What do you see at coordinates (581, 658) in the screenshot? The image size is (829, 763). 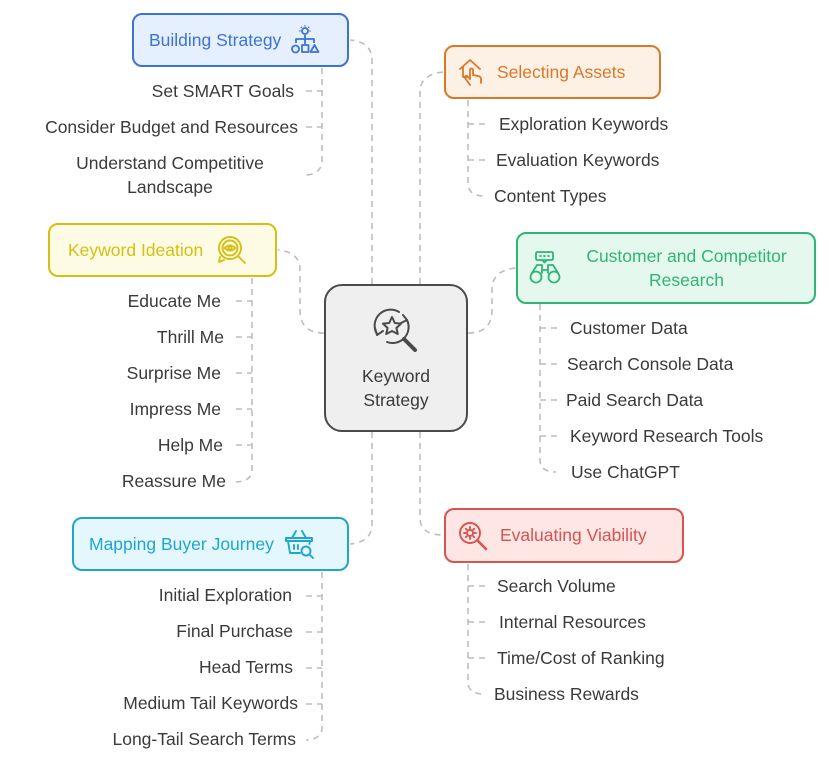 I see `leaf-time-cost-ranking: Time/Cost of Ranking` at bounding box center [581, 658].